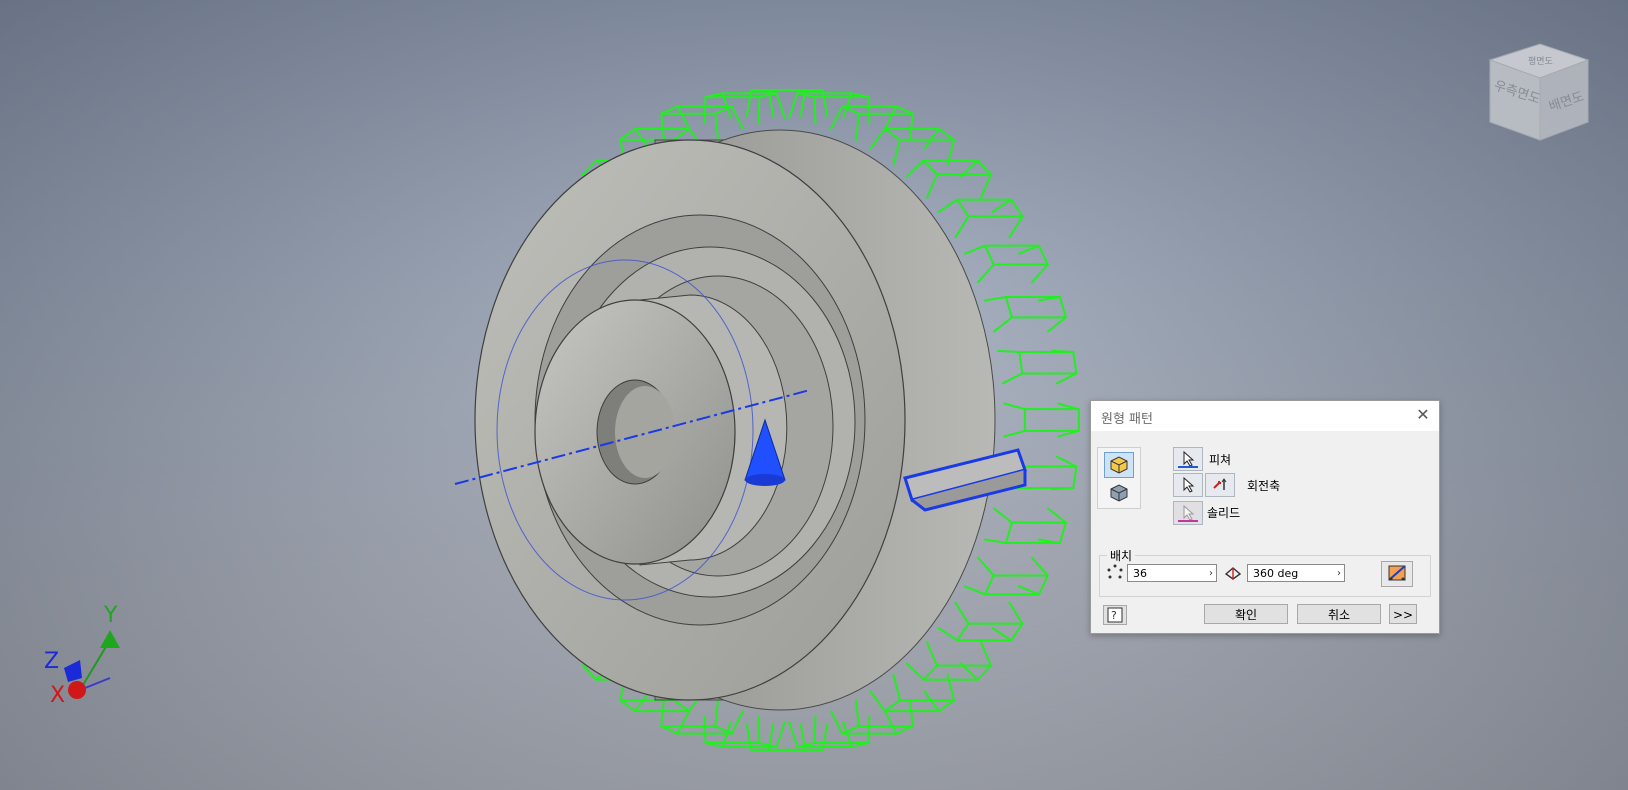 This screenshot has height=790, width=1628. I want to click on axis-select-button, so click(1188, 485).